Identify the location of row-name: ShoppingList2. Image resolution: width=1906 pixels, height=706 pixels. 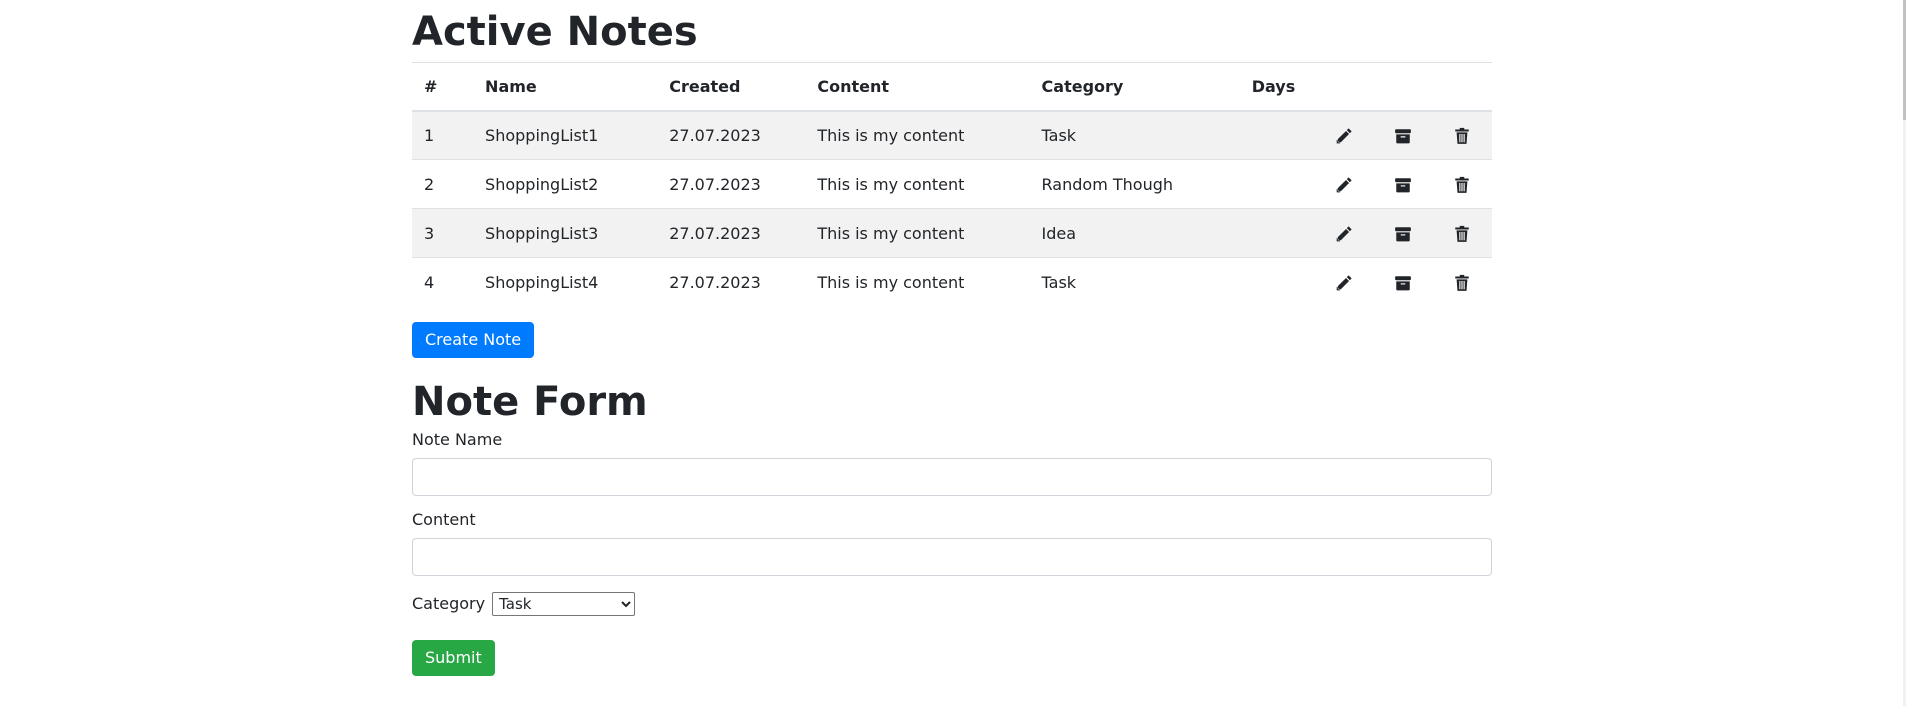
(565, 184).